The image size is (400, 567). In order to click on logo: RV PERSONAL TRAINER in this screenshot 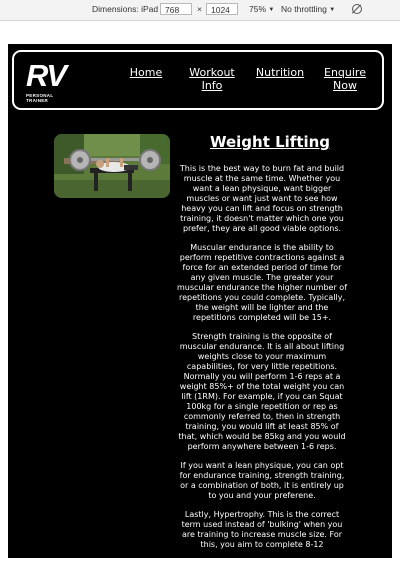, I will do `click(51, 80)`.